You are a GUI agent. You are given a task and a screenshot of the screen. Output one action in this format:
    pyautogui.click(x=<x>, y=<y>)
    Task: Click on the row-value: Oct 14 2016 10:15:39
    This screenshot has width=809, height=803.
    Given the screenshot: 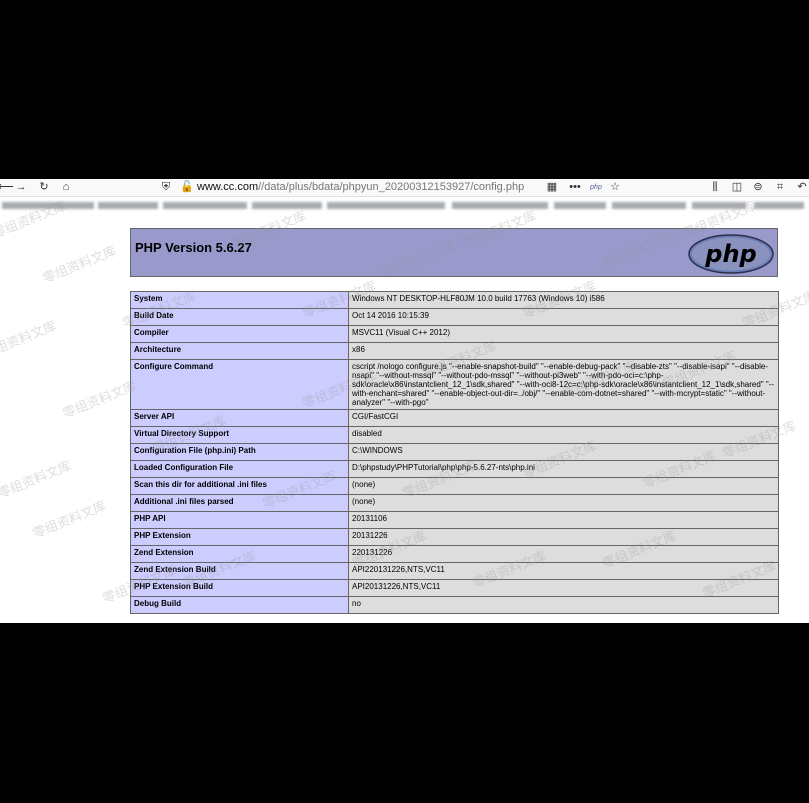 What is the action you would take?
    pyautogui.click(x=563, y=317)
    